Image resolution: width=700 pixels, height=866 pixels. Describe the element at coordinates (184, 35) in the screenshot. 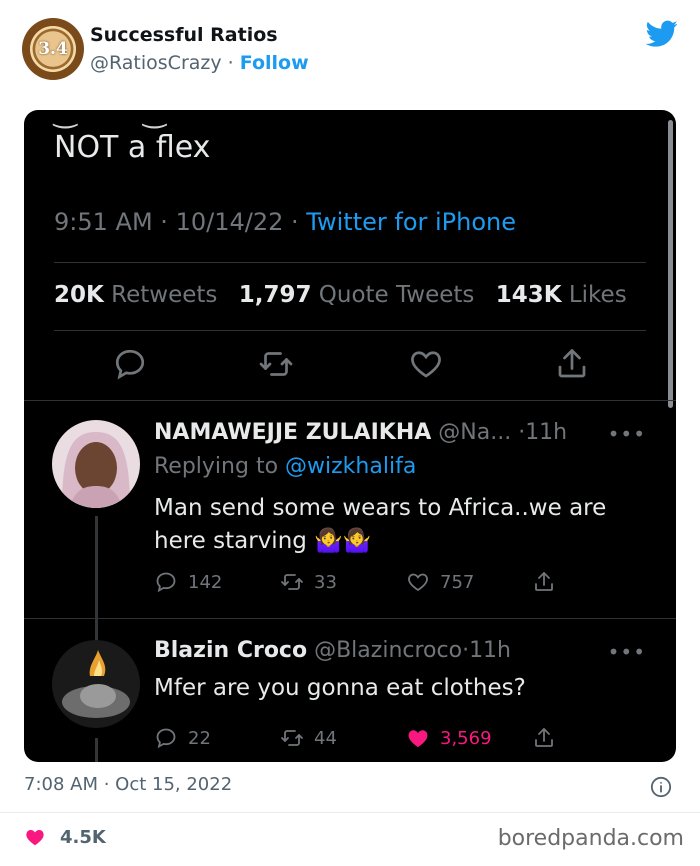

I see `author-name: Successful Ratios` at that location.